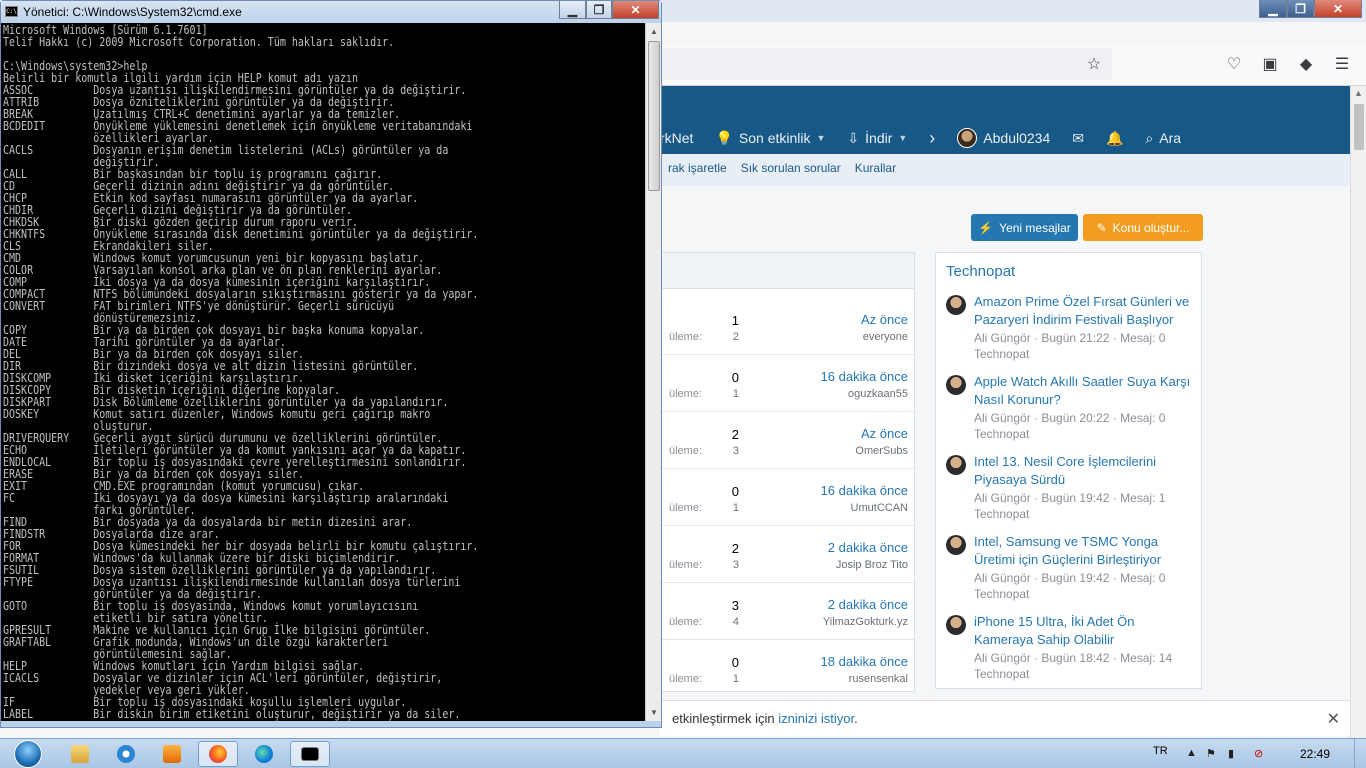 The height and width of the screenshot is (768, 1366). I want to click on last-post-user: YilmazGokturk.yz, so click(865, 622).